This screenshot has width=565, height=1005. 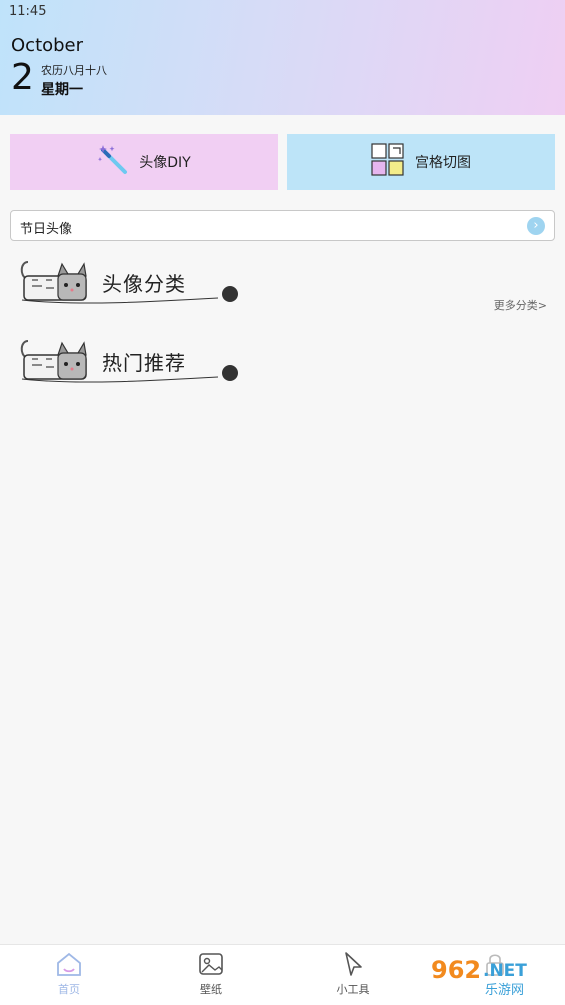 What do you see at coordinates (520, 305) in the screenshot?
I see `more-categories-link: 更多分类>` at bounding box center [520, 305].